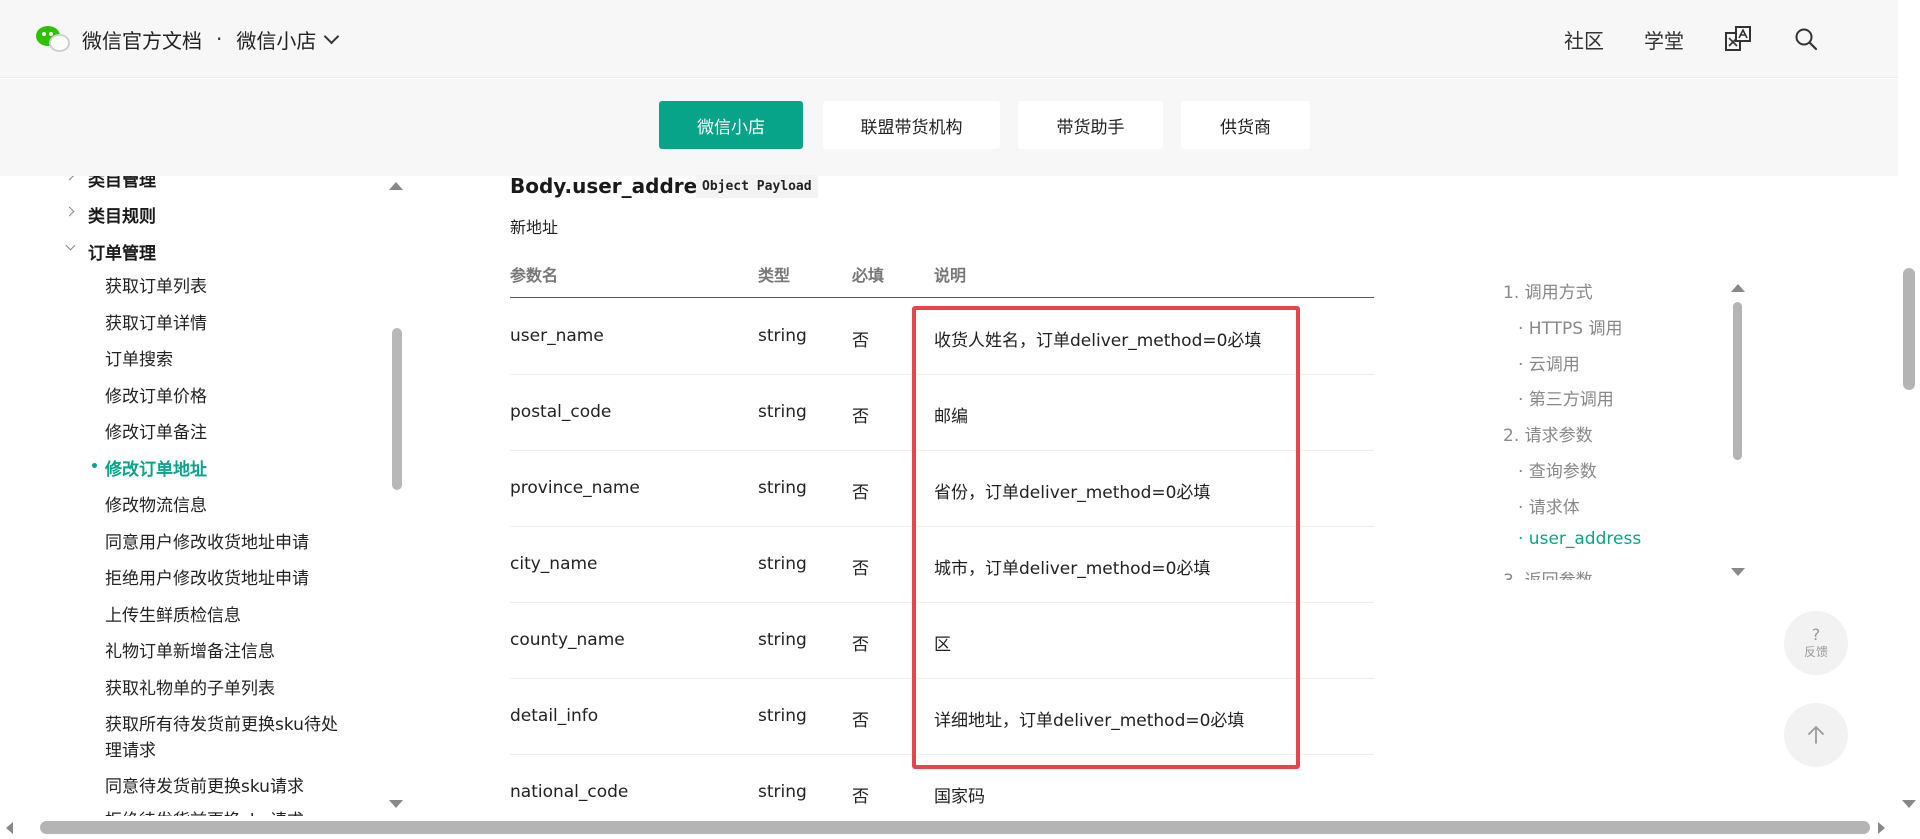 This screenshot has height=839, width=1920. What do you see at coordinates (1881, 828) in the screenshot?
I see `page-scroll-right-icon` at bounding box center [1881, 828].